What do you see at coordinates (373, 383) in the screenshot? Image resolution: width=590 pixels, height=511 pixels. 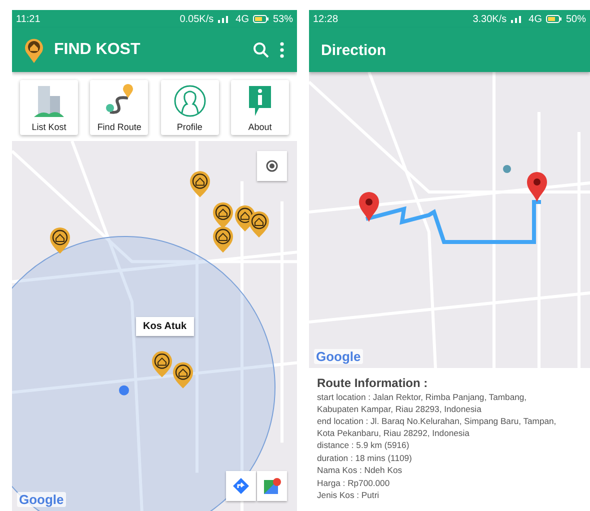 I see `route-info-heading: Route Information :` at bounding box center [373, 383].